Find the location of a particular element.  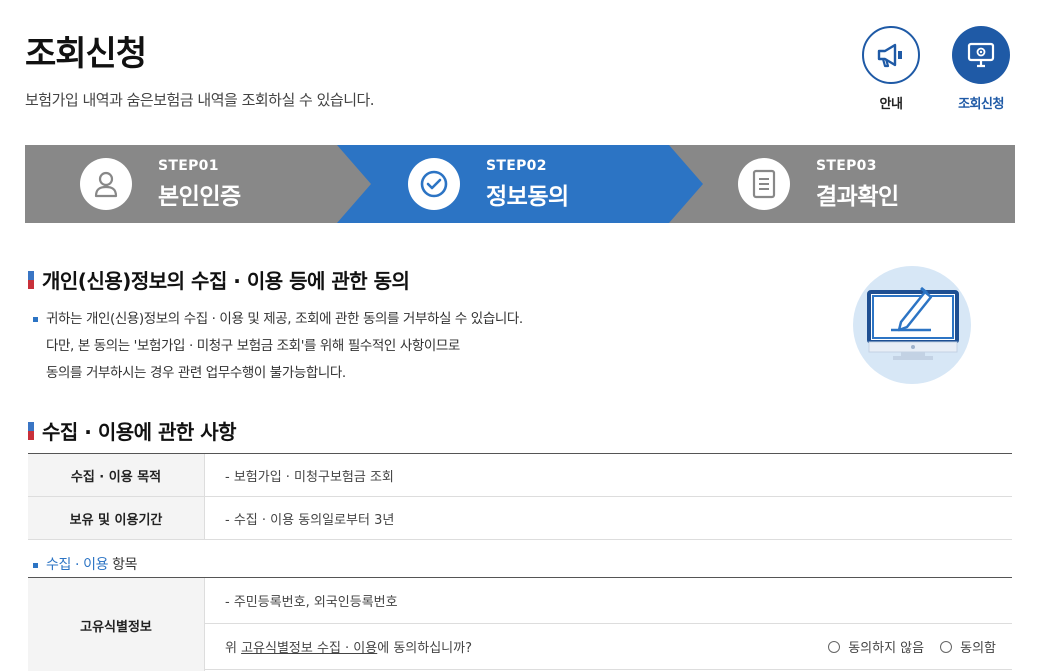

agree-radio: 동의함 is located at coordinates (968, 646).